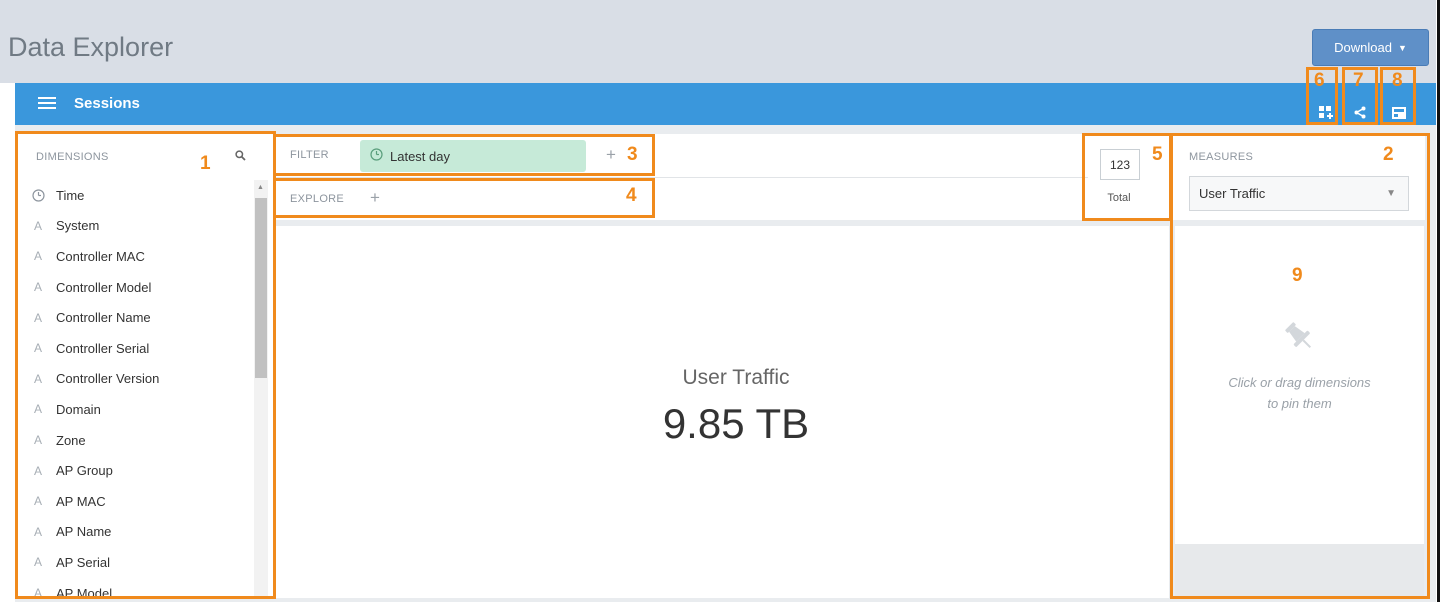 The width and height of the screenshot is (1443, 602). I want to click on annotation-number: 7, so click(1358, 80).